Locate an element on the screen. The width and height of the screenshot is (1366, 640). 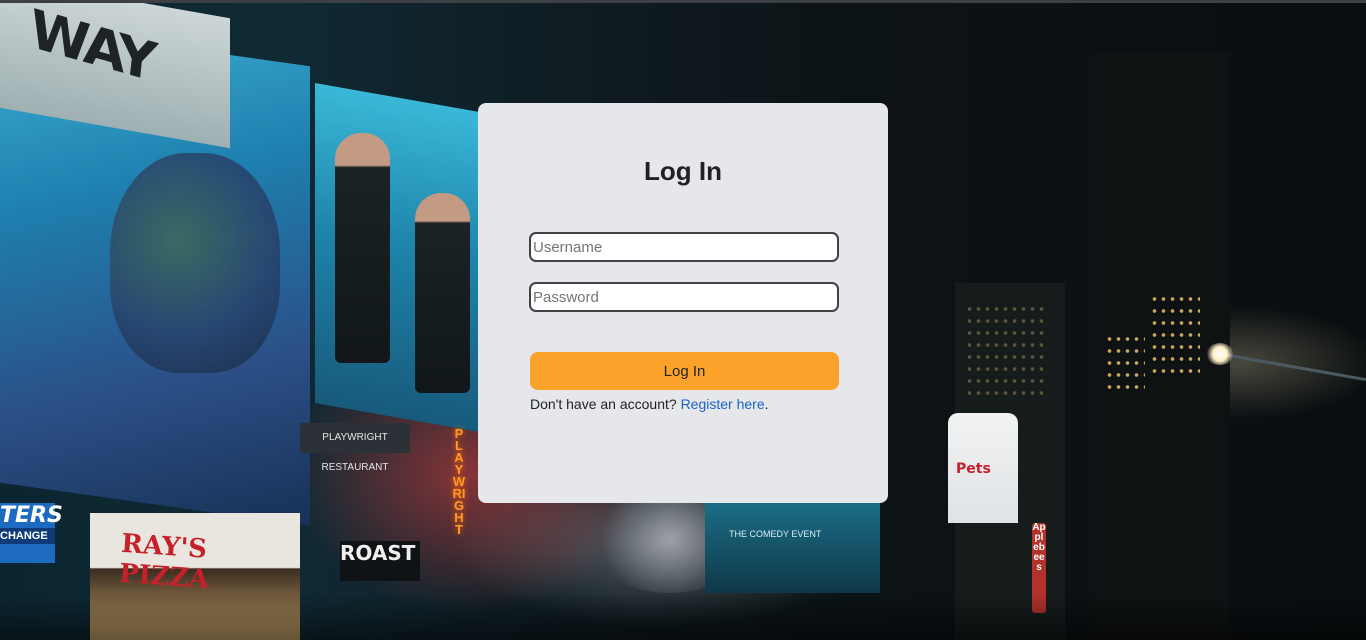
playwright-neon-sign: PLAYWRIGHT is located at coordinates (459, 481).